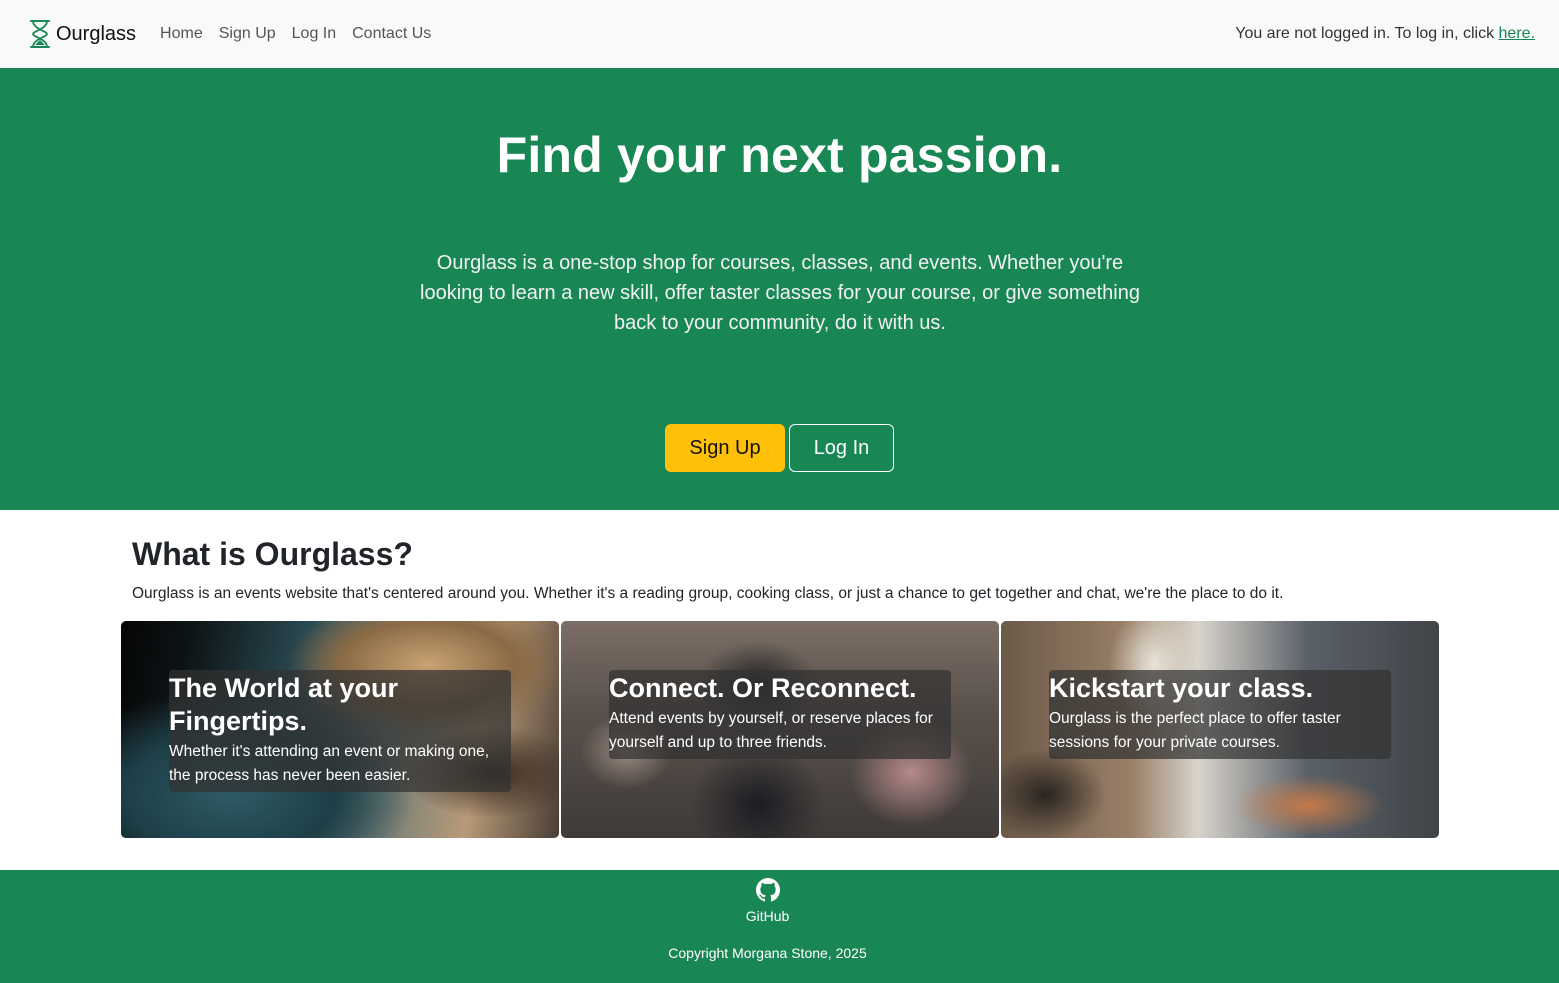  What do you see at coordinates (272, 554) in the screenshot?
I see `about-heading: What is Ourglass?` at bounding box center [272, 554].